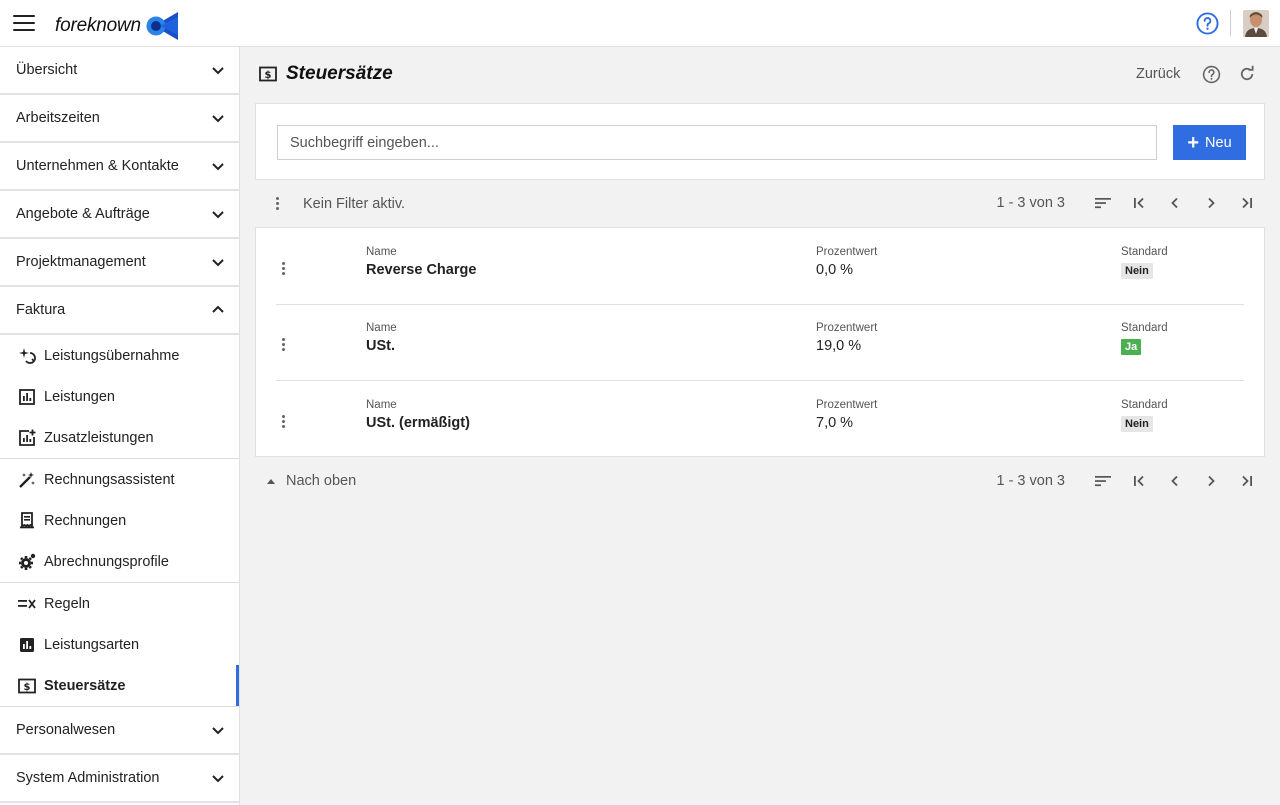 Image resolution: width=1280 pixels, height=805 pixels. What do you see at coordinates (24, 23) in the screenshot?
I see `menu-icon` at bounding box center [24, 23].